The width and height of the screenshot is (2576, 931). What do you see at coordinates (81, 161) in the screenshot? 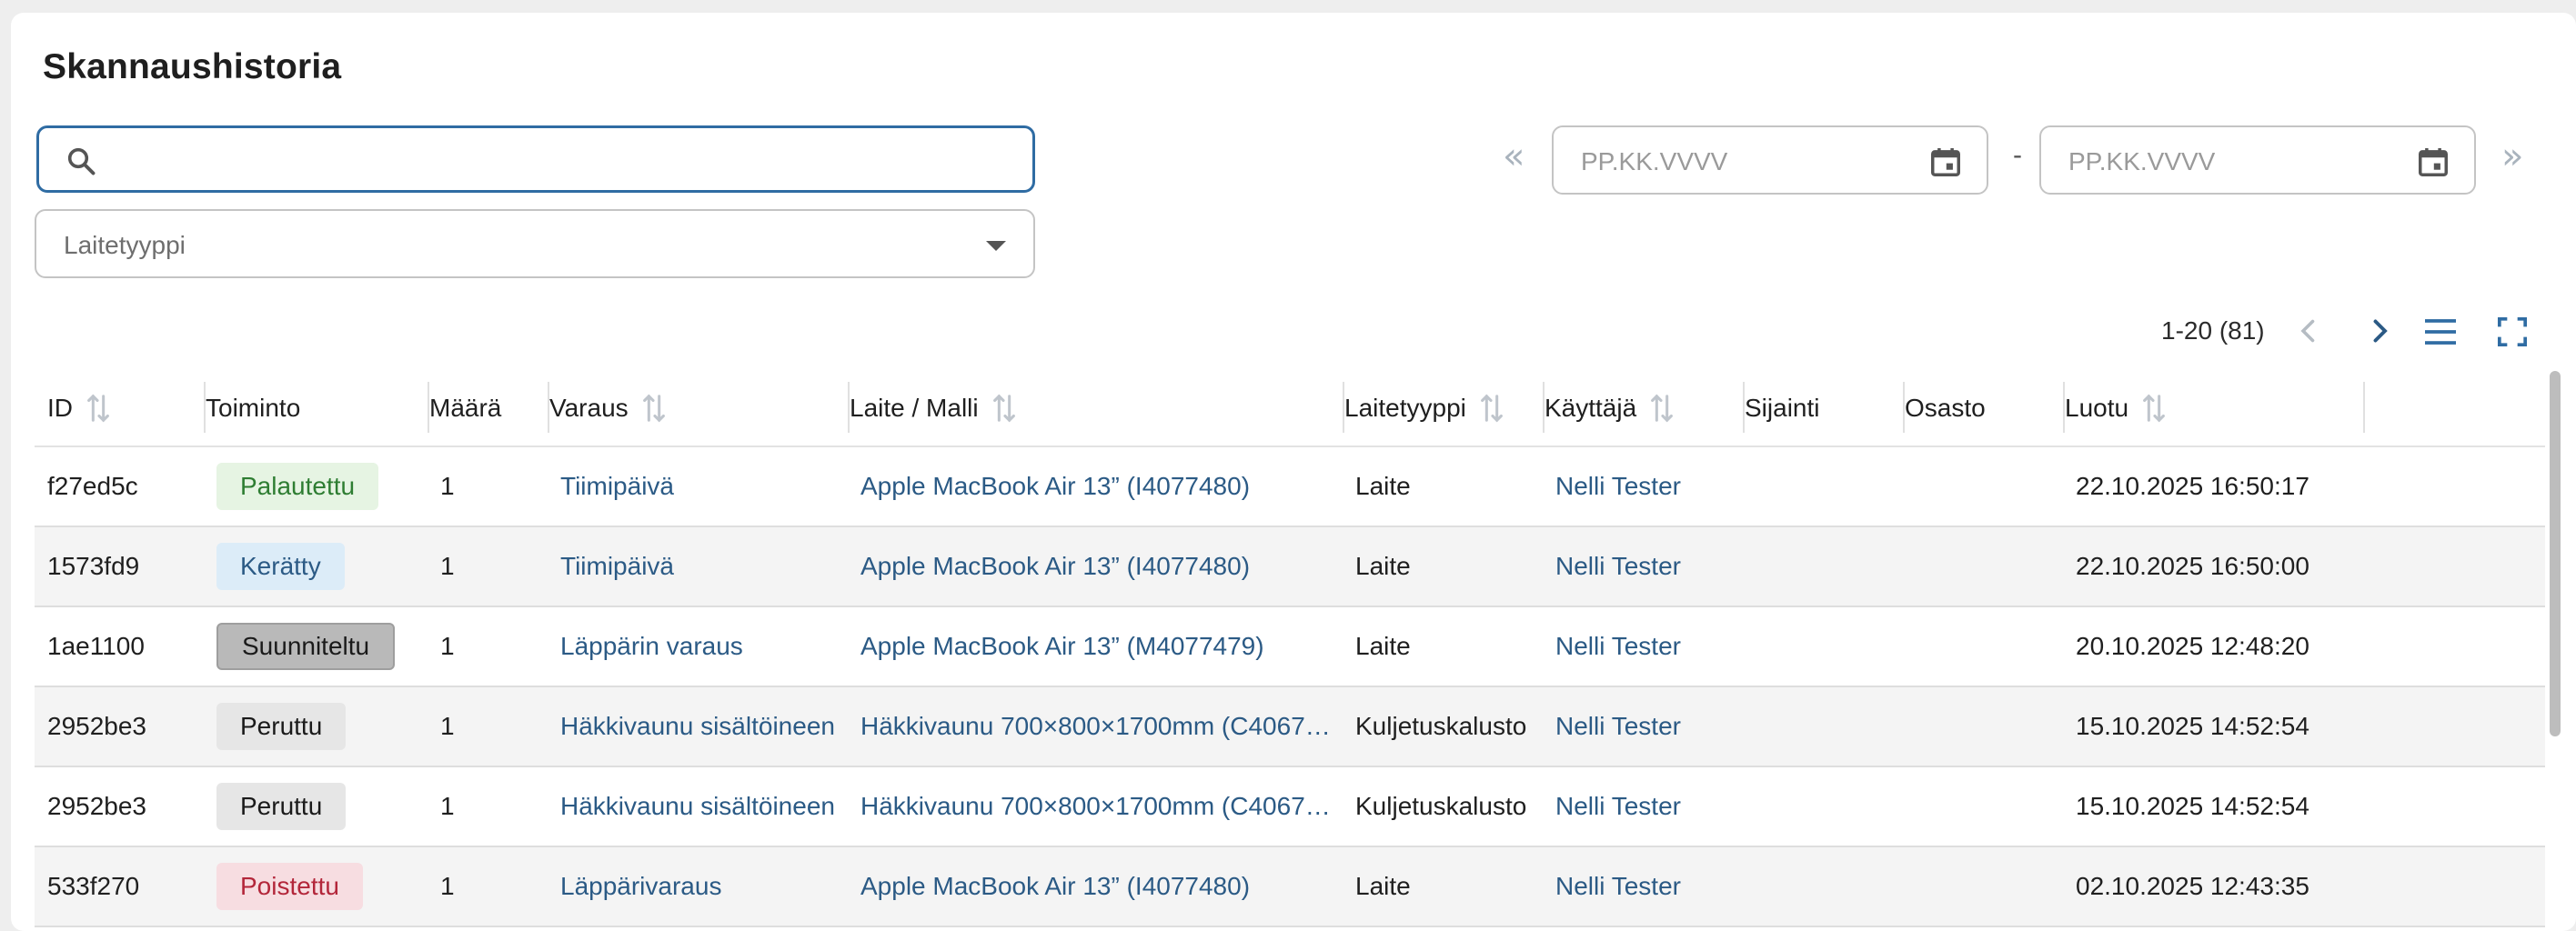
I see `search-icon` at bounding box center [81, 161].